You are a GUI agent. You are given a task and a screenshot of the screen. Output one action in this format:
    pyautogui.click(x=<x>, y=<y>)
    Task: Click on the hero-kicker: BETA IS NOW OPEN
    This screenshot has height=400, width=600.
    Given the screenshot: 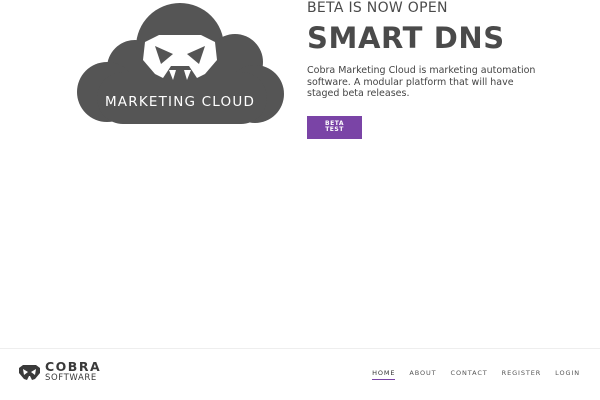 What is the action you would take?
    pyautogui.click(x=377, y=8)
    